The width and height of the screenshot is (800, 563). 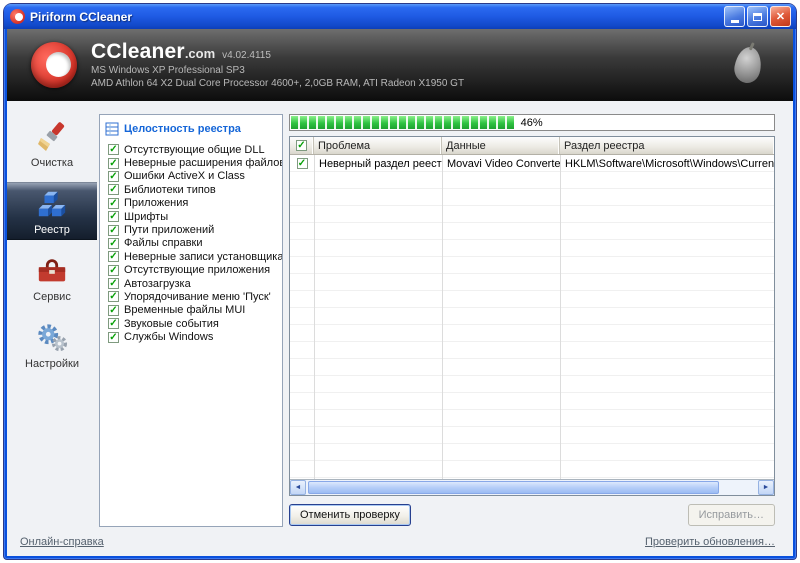 What do you see at coordinates (246, 55) in the screenshot?
I see `app-version: v4.02.4115` at bounding box center [246, 55].